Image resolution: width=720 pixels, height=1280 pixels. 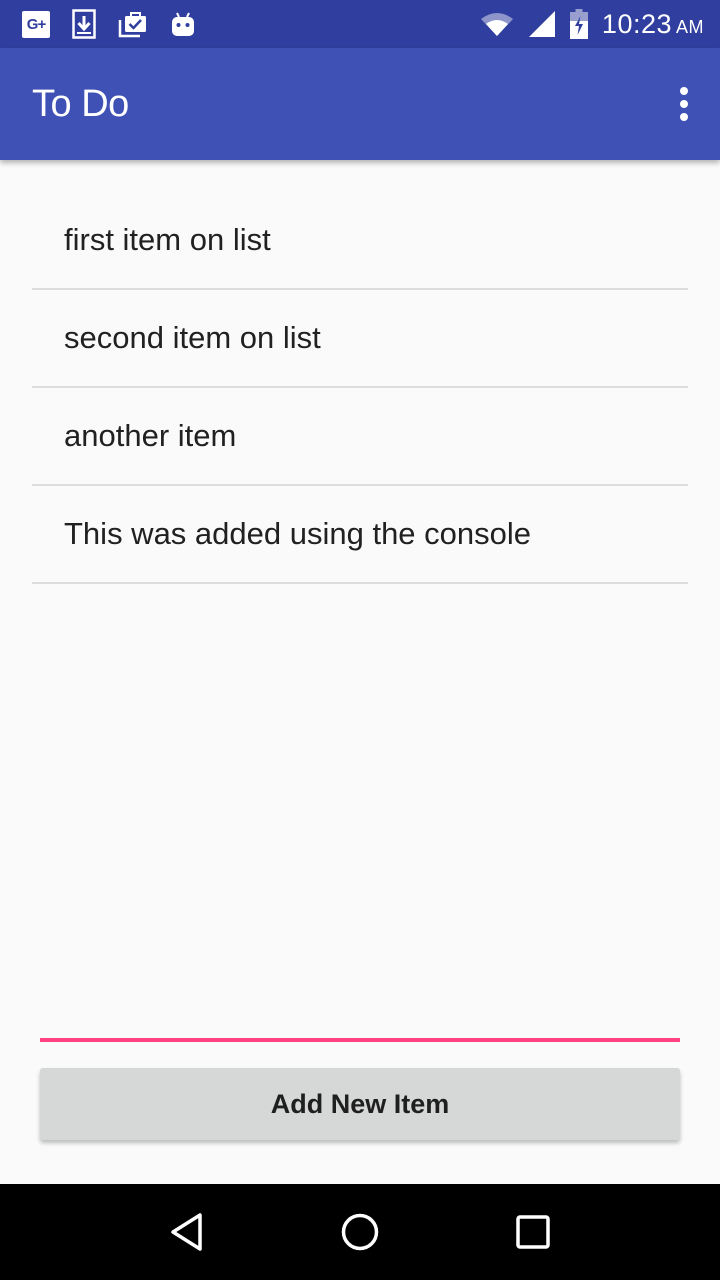 I want to click on home-icon, so click(x=360, y=1232).